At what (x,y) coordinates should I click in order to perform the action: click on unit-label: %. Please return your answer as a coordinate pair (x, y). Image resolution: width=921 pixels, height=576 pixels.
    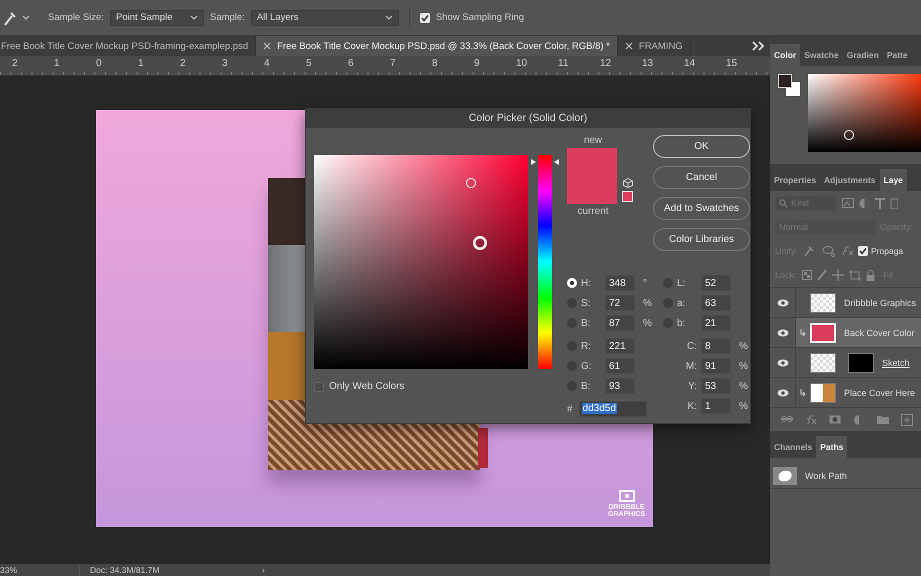
    Looking at the image, I should click on (742, 346).